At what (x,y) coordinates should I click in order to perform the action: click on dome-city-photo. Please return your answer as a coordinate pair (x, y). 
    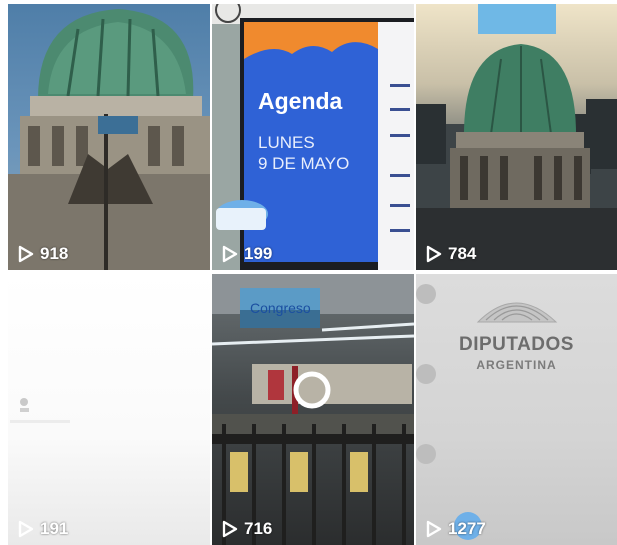
    Looking at the image, I should click on (516, 157).